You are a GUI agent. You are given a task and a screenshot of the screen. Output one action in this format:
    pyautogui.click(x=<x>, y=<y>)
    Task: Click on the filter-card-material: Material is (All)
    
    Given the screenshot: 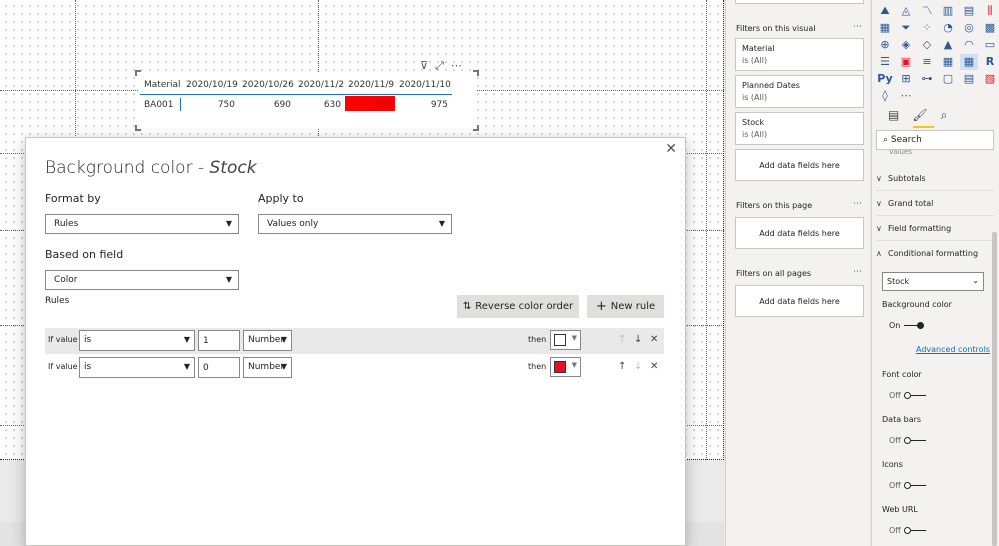 What is the action you would take?
    pyautogui.click(x=799, y=54)
    